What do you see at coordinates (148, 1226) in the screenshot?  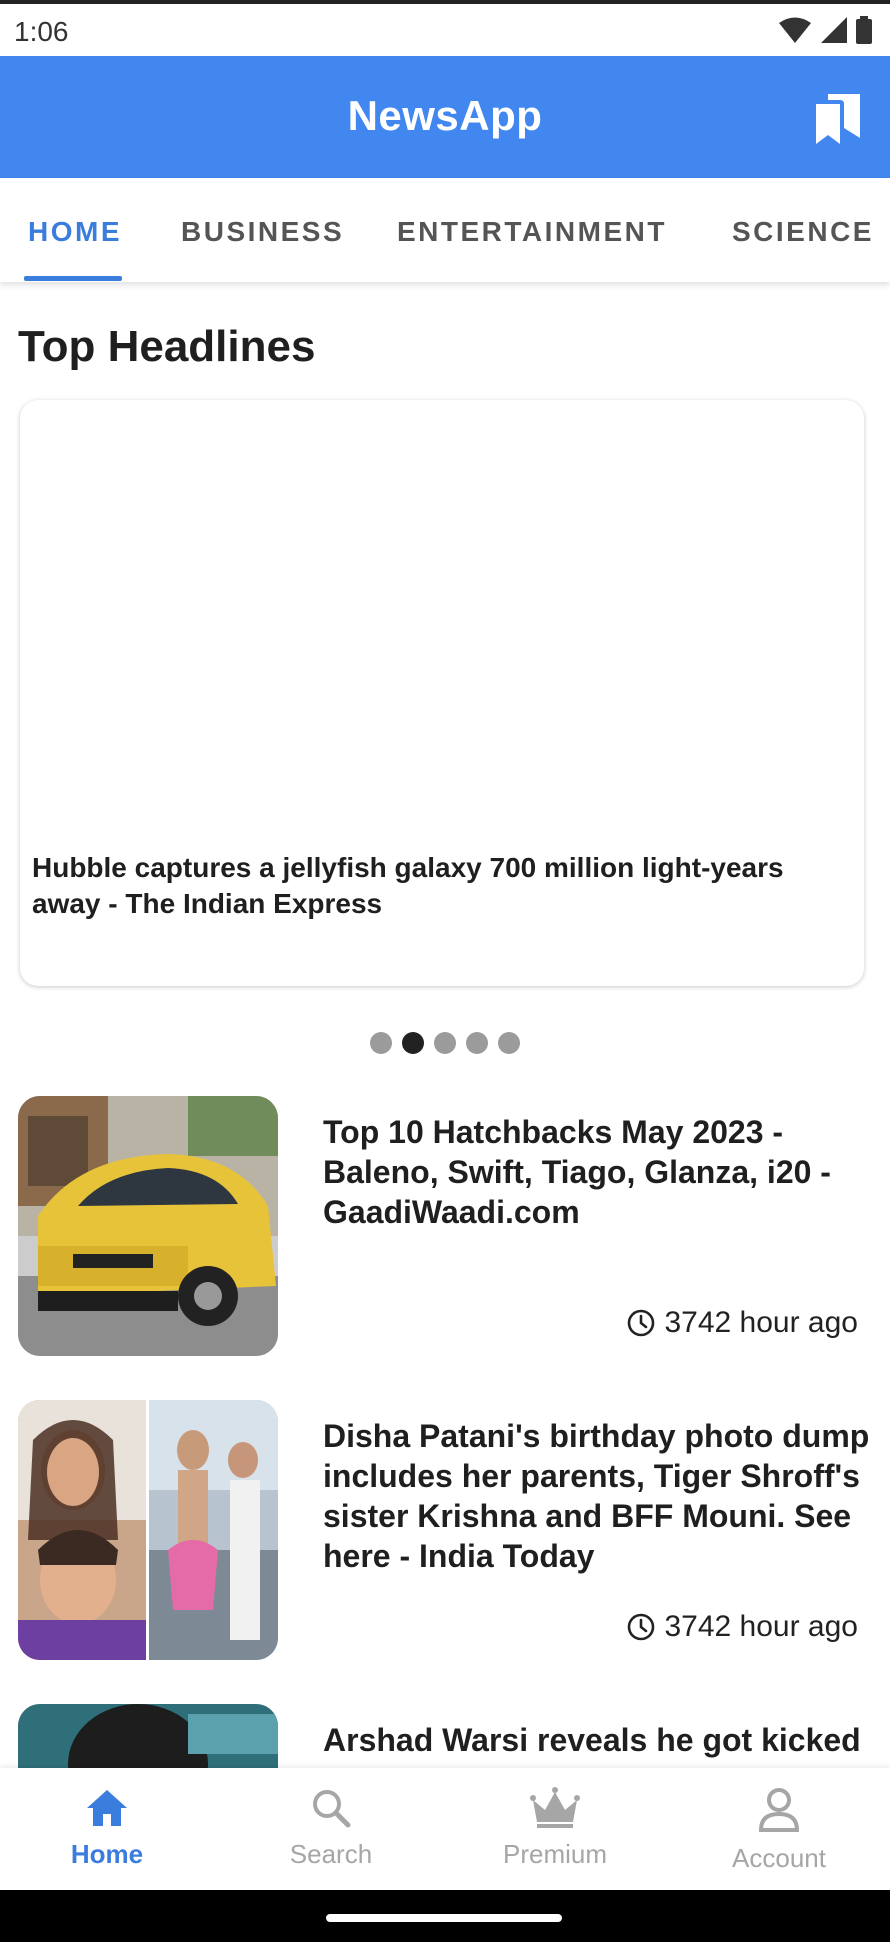 I see `news-thumbnail-car` at bounding box center [148, 1226].